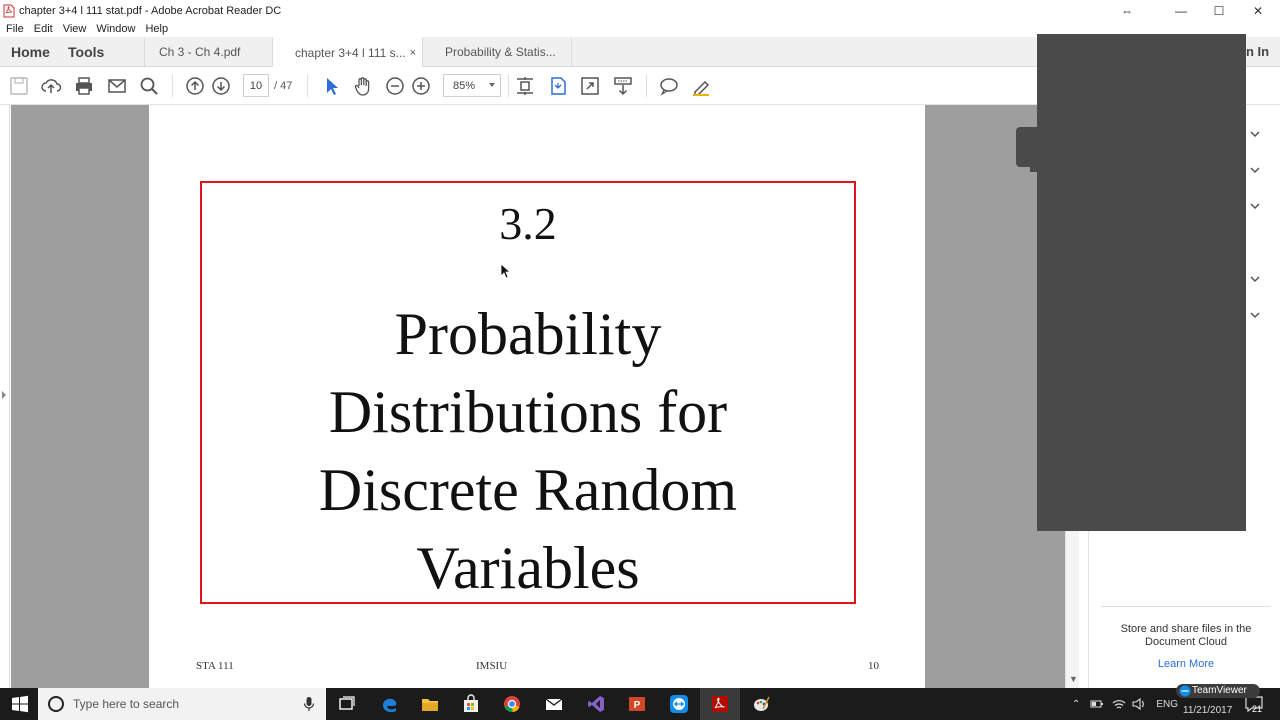 The width and height of the screenshot is (1280, 720). I want to click on email-icon, so click(117, 86).